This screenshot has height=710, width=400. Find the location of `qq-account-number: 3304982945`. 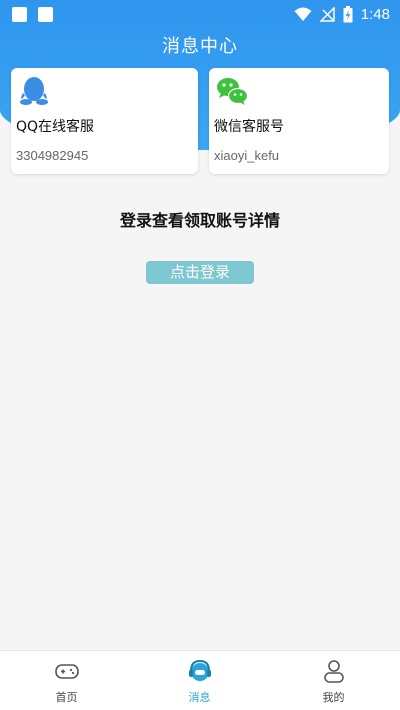

qq-account-number: 3304982945 is located at coordinates (52, 155).